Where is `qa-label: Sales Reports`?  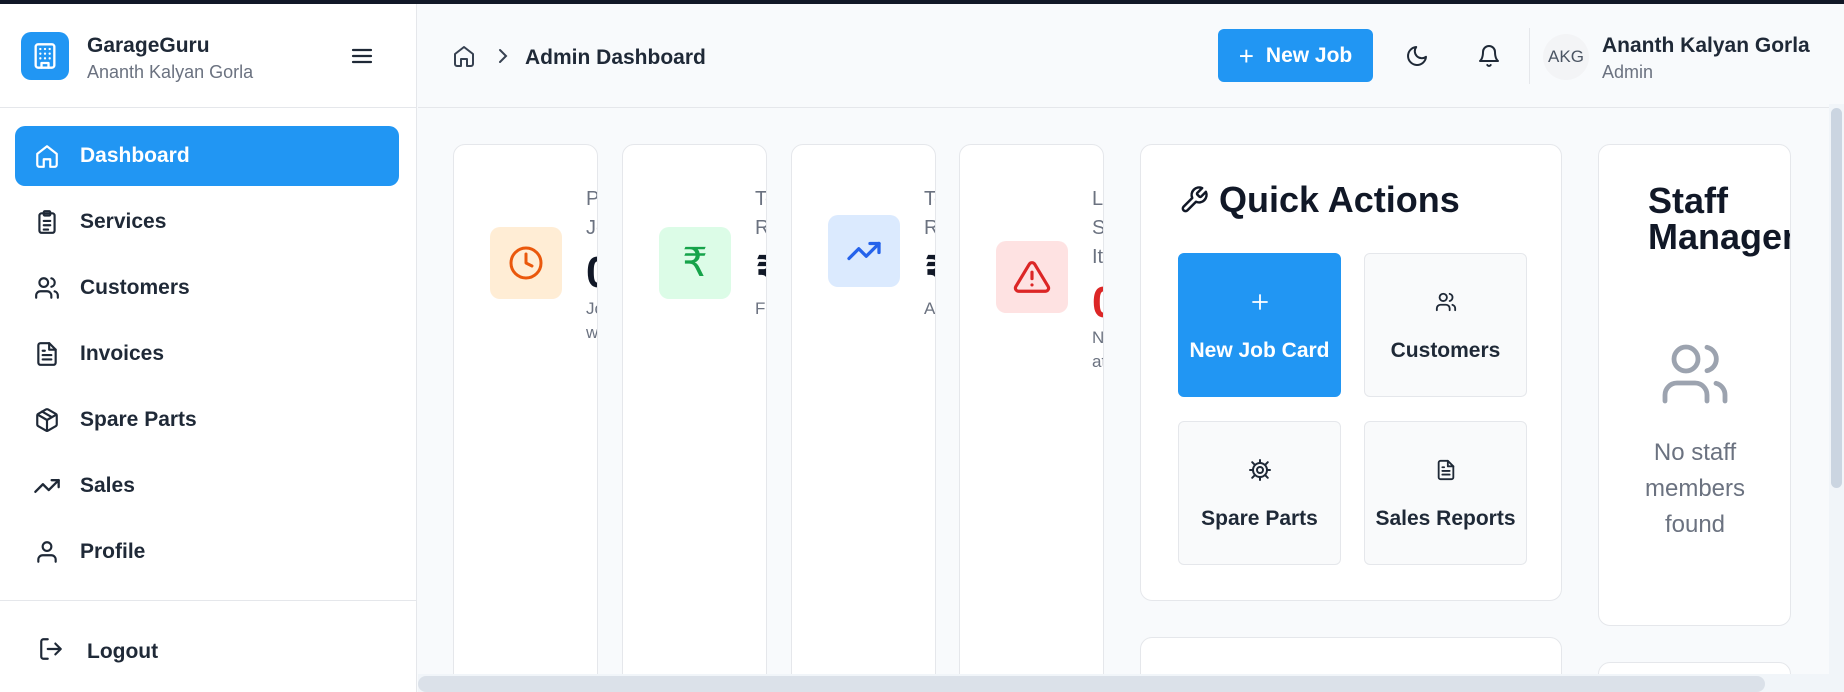
qa-label: Sales Reports is located at coordinates (1445, 518).